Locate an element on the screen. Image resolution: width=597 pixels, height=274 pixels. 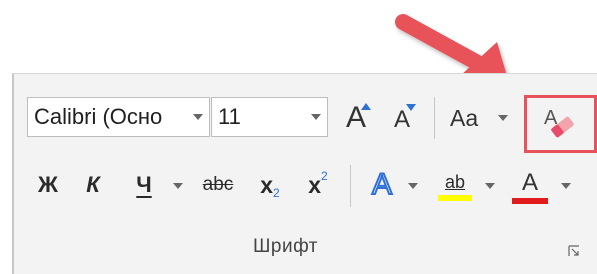
strikethrough-button: abc is located at coordinates (218, 185).